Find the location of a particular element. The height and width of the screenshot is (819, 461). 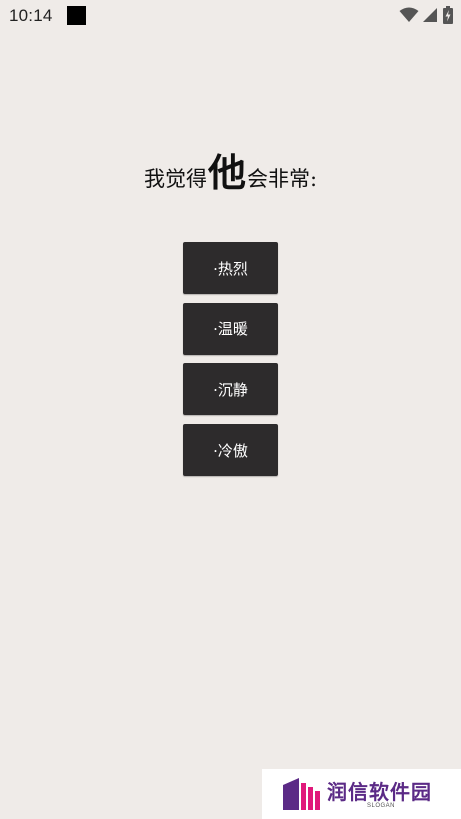

brand-slogan: SLOGAN is located at coordinates (381, 806).